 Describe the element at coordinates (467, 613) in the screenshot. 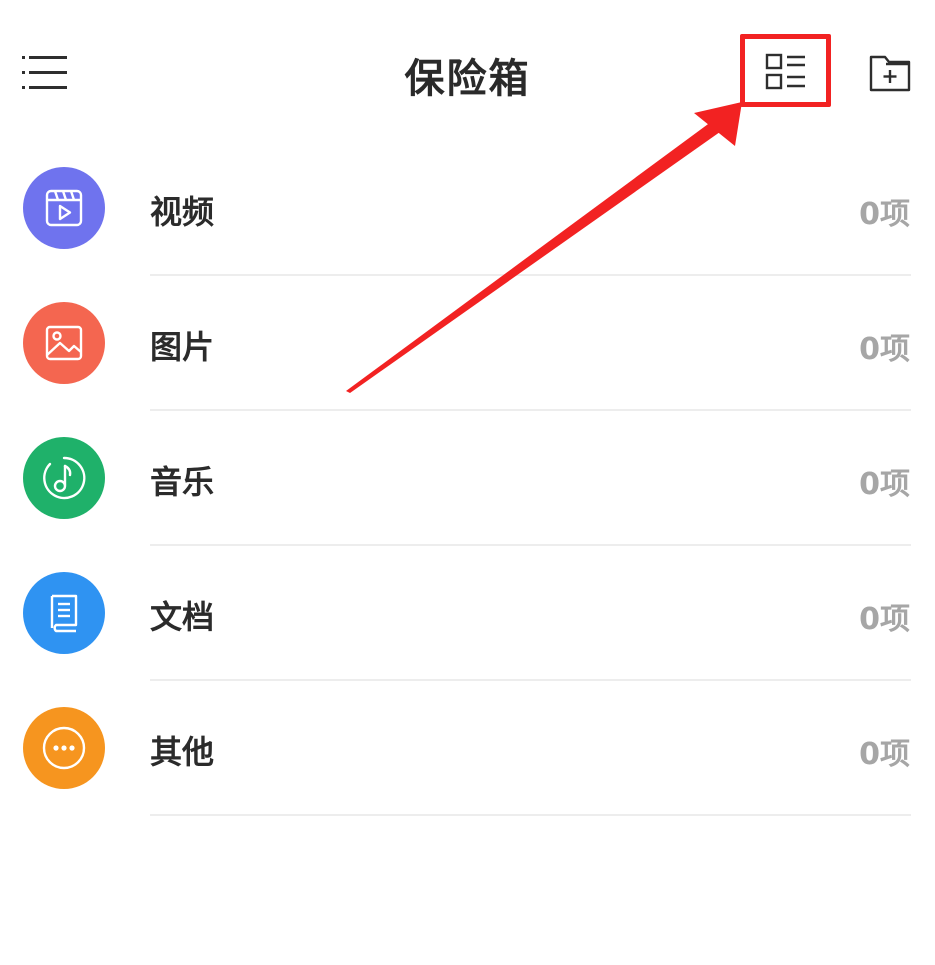

I see `category-row-document: 文档 0项` at that location.